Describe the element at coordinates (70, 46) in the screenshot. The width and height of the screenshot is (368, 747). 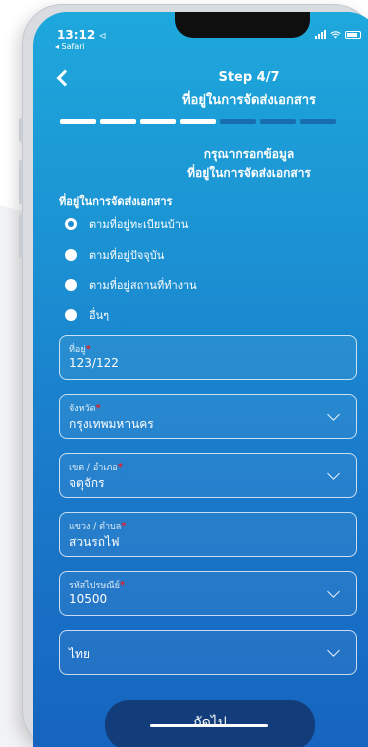
I see `back-to-safari-link: ◂ Safari` at that location.